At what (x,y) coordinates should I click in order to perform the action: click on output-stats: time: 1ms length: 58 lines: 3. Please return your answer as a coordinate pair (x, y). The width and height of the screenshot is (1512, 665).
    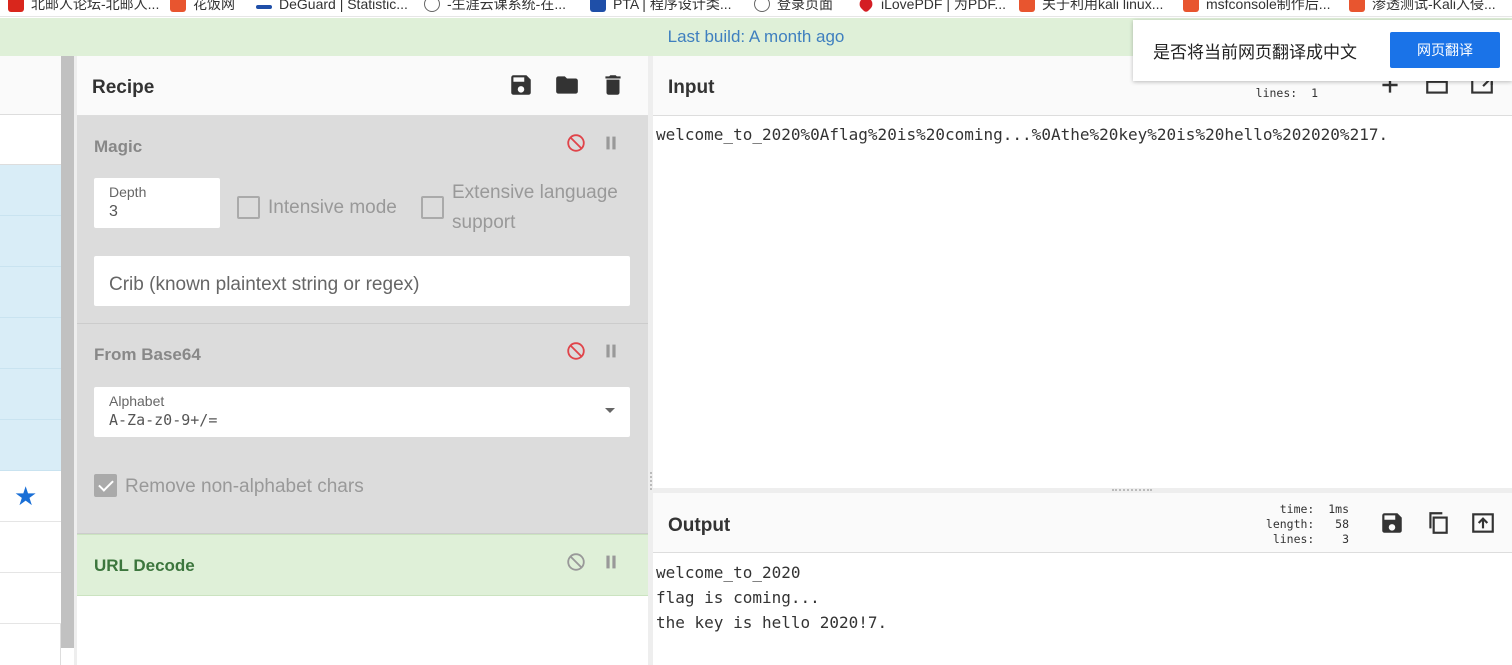
    Looking at the image, I should click on (1307, 524).